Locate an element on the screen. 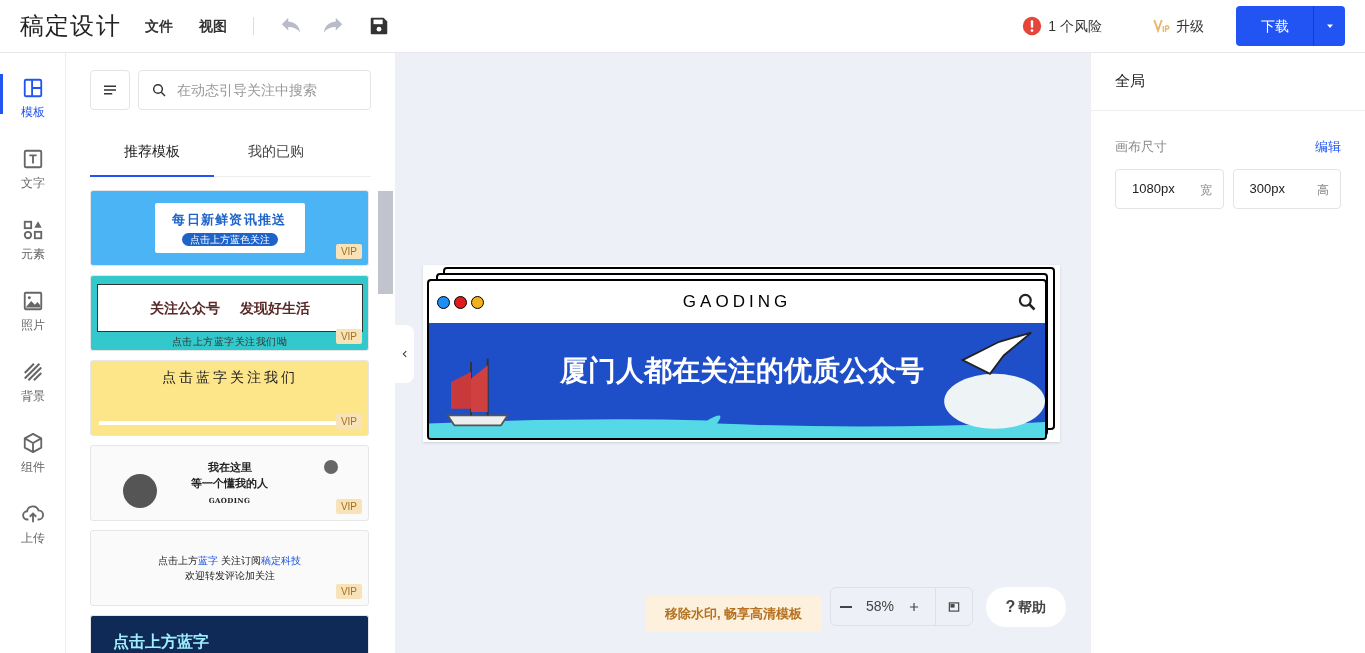  shapes-icon is located at coordinates (32, 230).